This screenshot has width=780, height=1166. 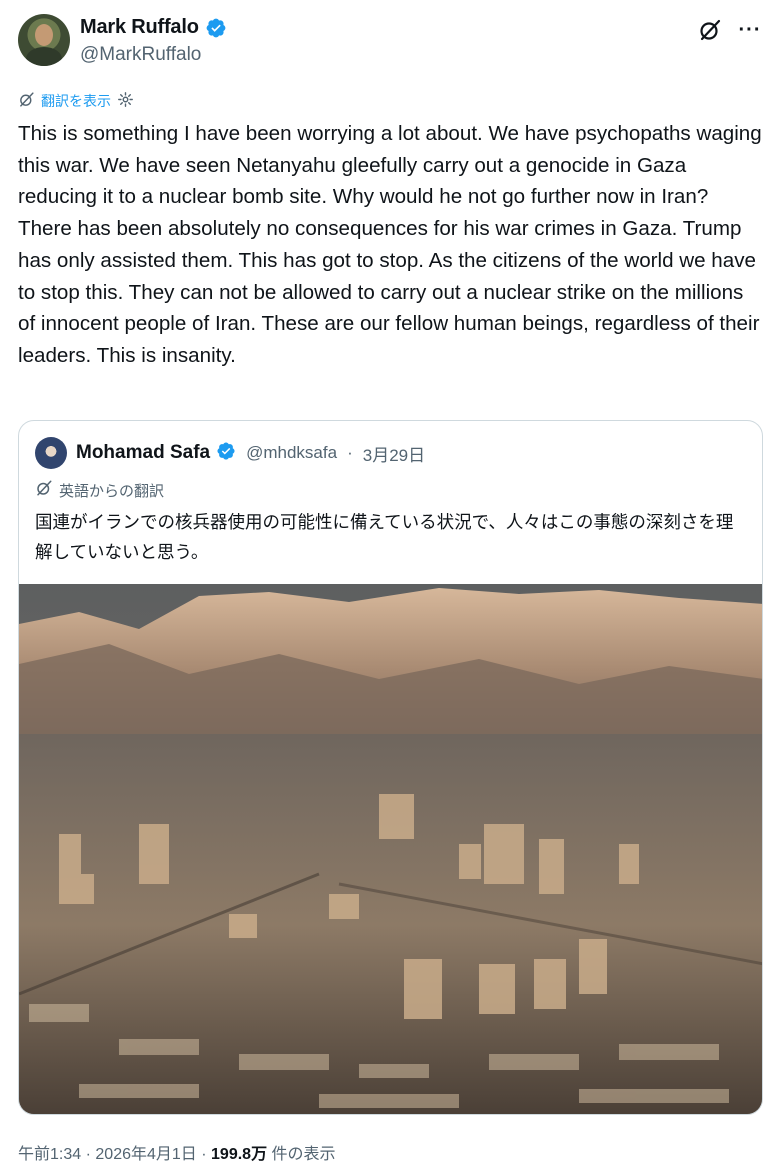 What do you see at coordinates (303, 1154) in the screenshot?
I see `view-count-label: 件の表示` at bounding box center [303, 1154].